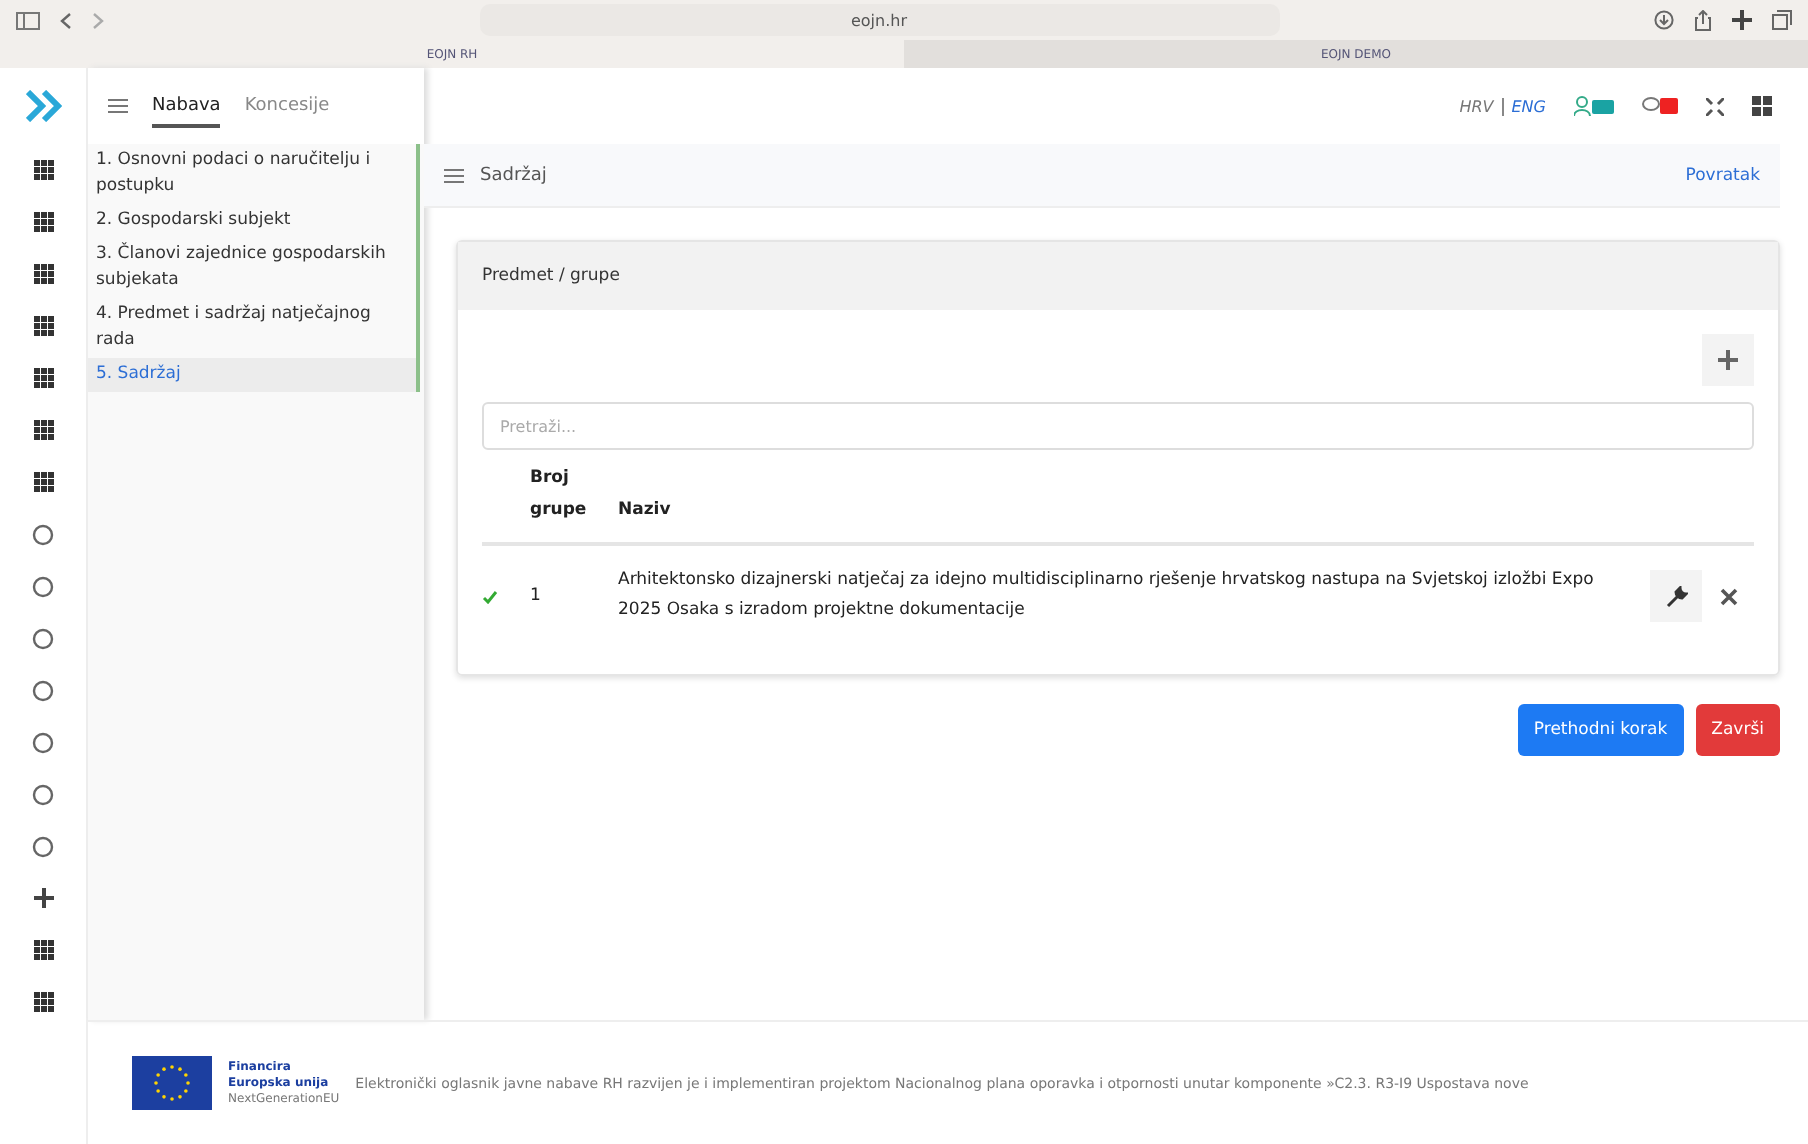  I want to click on sidebar-icon, so click(28, 20).